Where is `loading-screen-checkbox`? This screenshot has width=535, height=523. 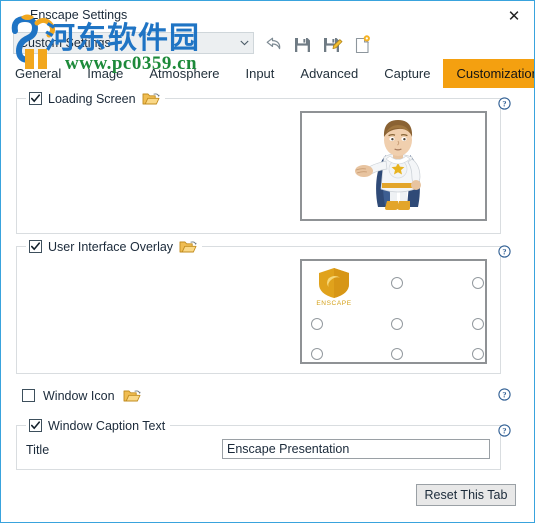
loading-screen-checkbox is located at coordinates (35, 98).